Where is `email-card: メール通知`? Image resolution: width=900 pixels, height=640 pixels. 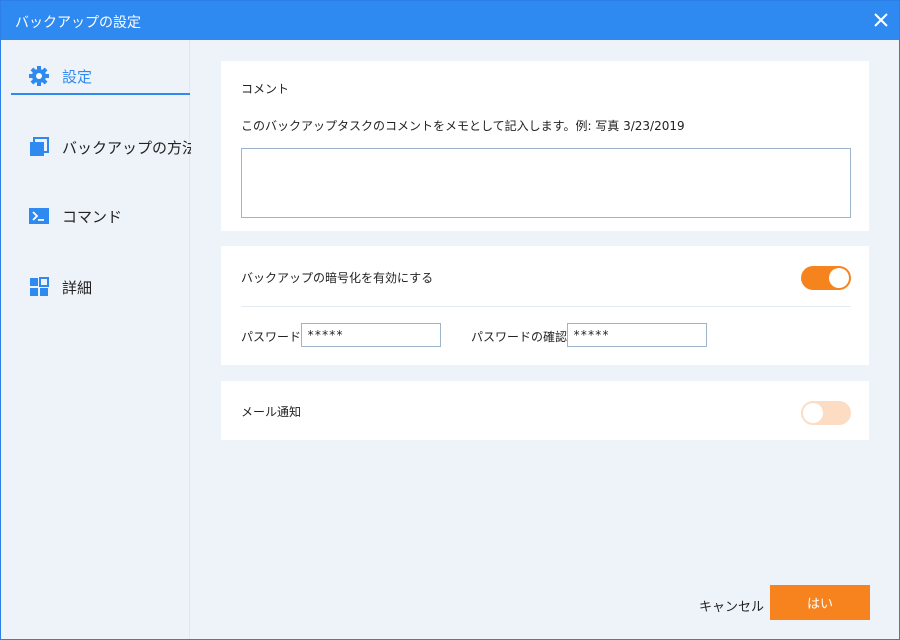 email-card: メール通知 is located at coordinates (545, 410).